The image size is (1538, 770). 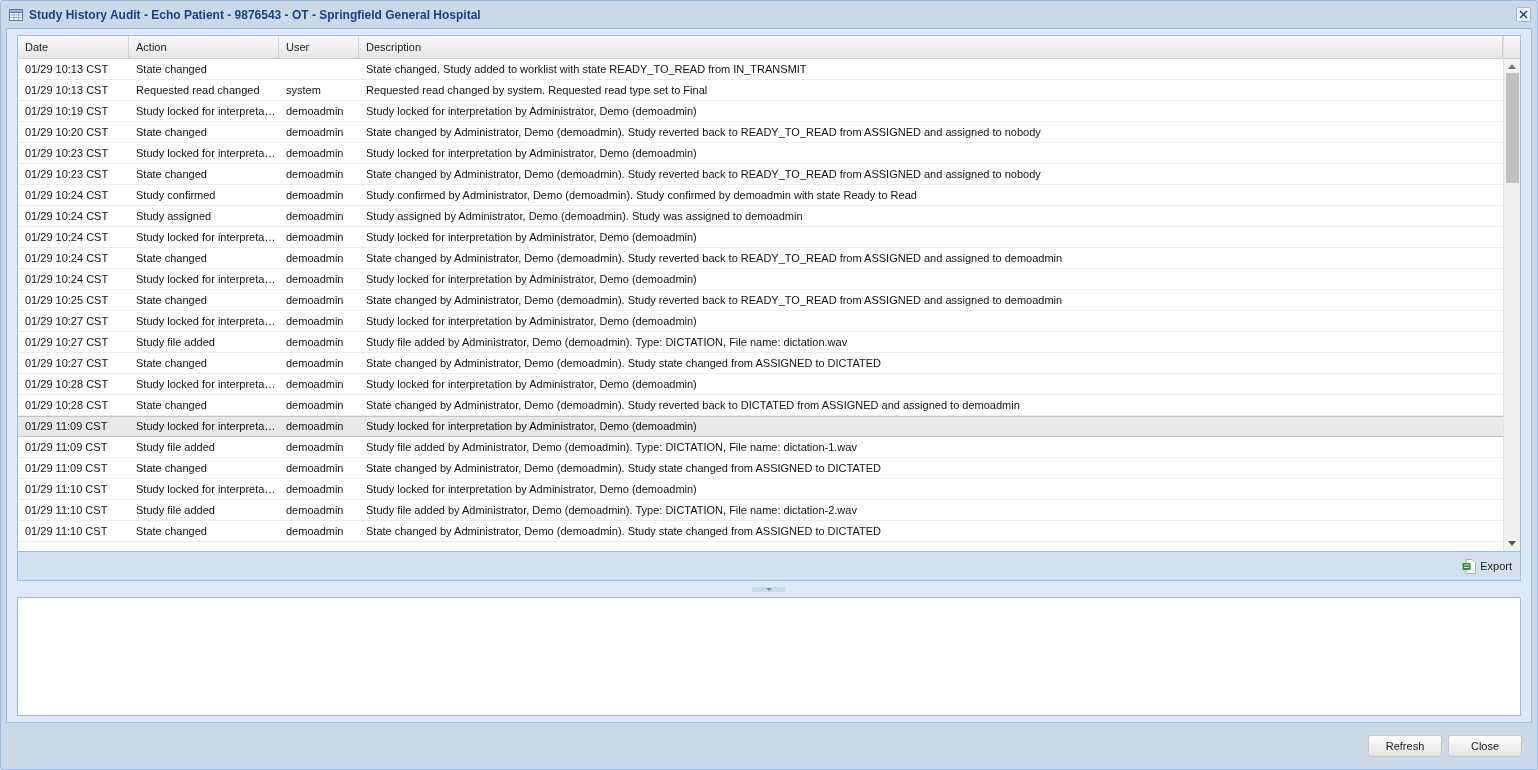 What do you see at coordinates (73, 47) in the screenshot?
I see `column-header: Date` at bounding box center [73, 47].